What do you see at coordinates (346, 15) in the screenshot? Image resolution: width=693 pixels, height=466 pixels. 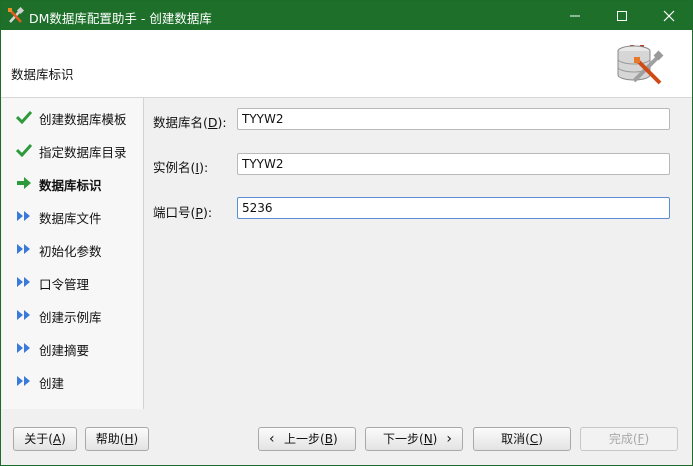 I see `title-bar: DM数据库配置助手 - 创建数据库` at bounding box center [346, 15].